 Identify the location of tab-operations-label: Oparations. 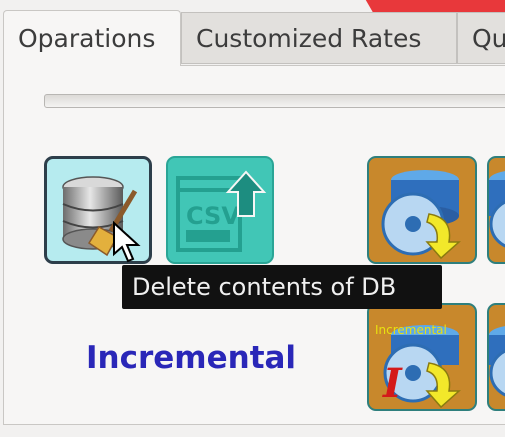
(87, 38).